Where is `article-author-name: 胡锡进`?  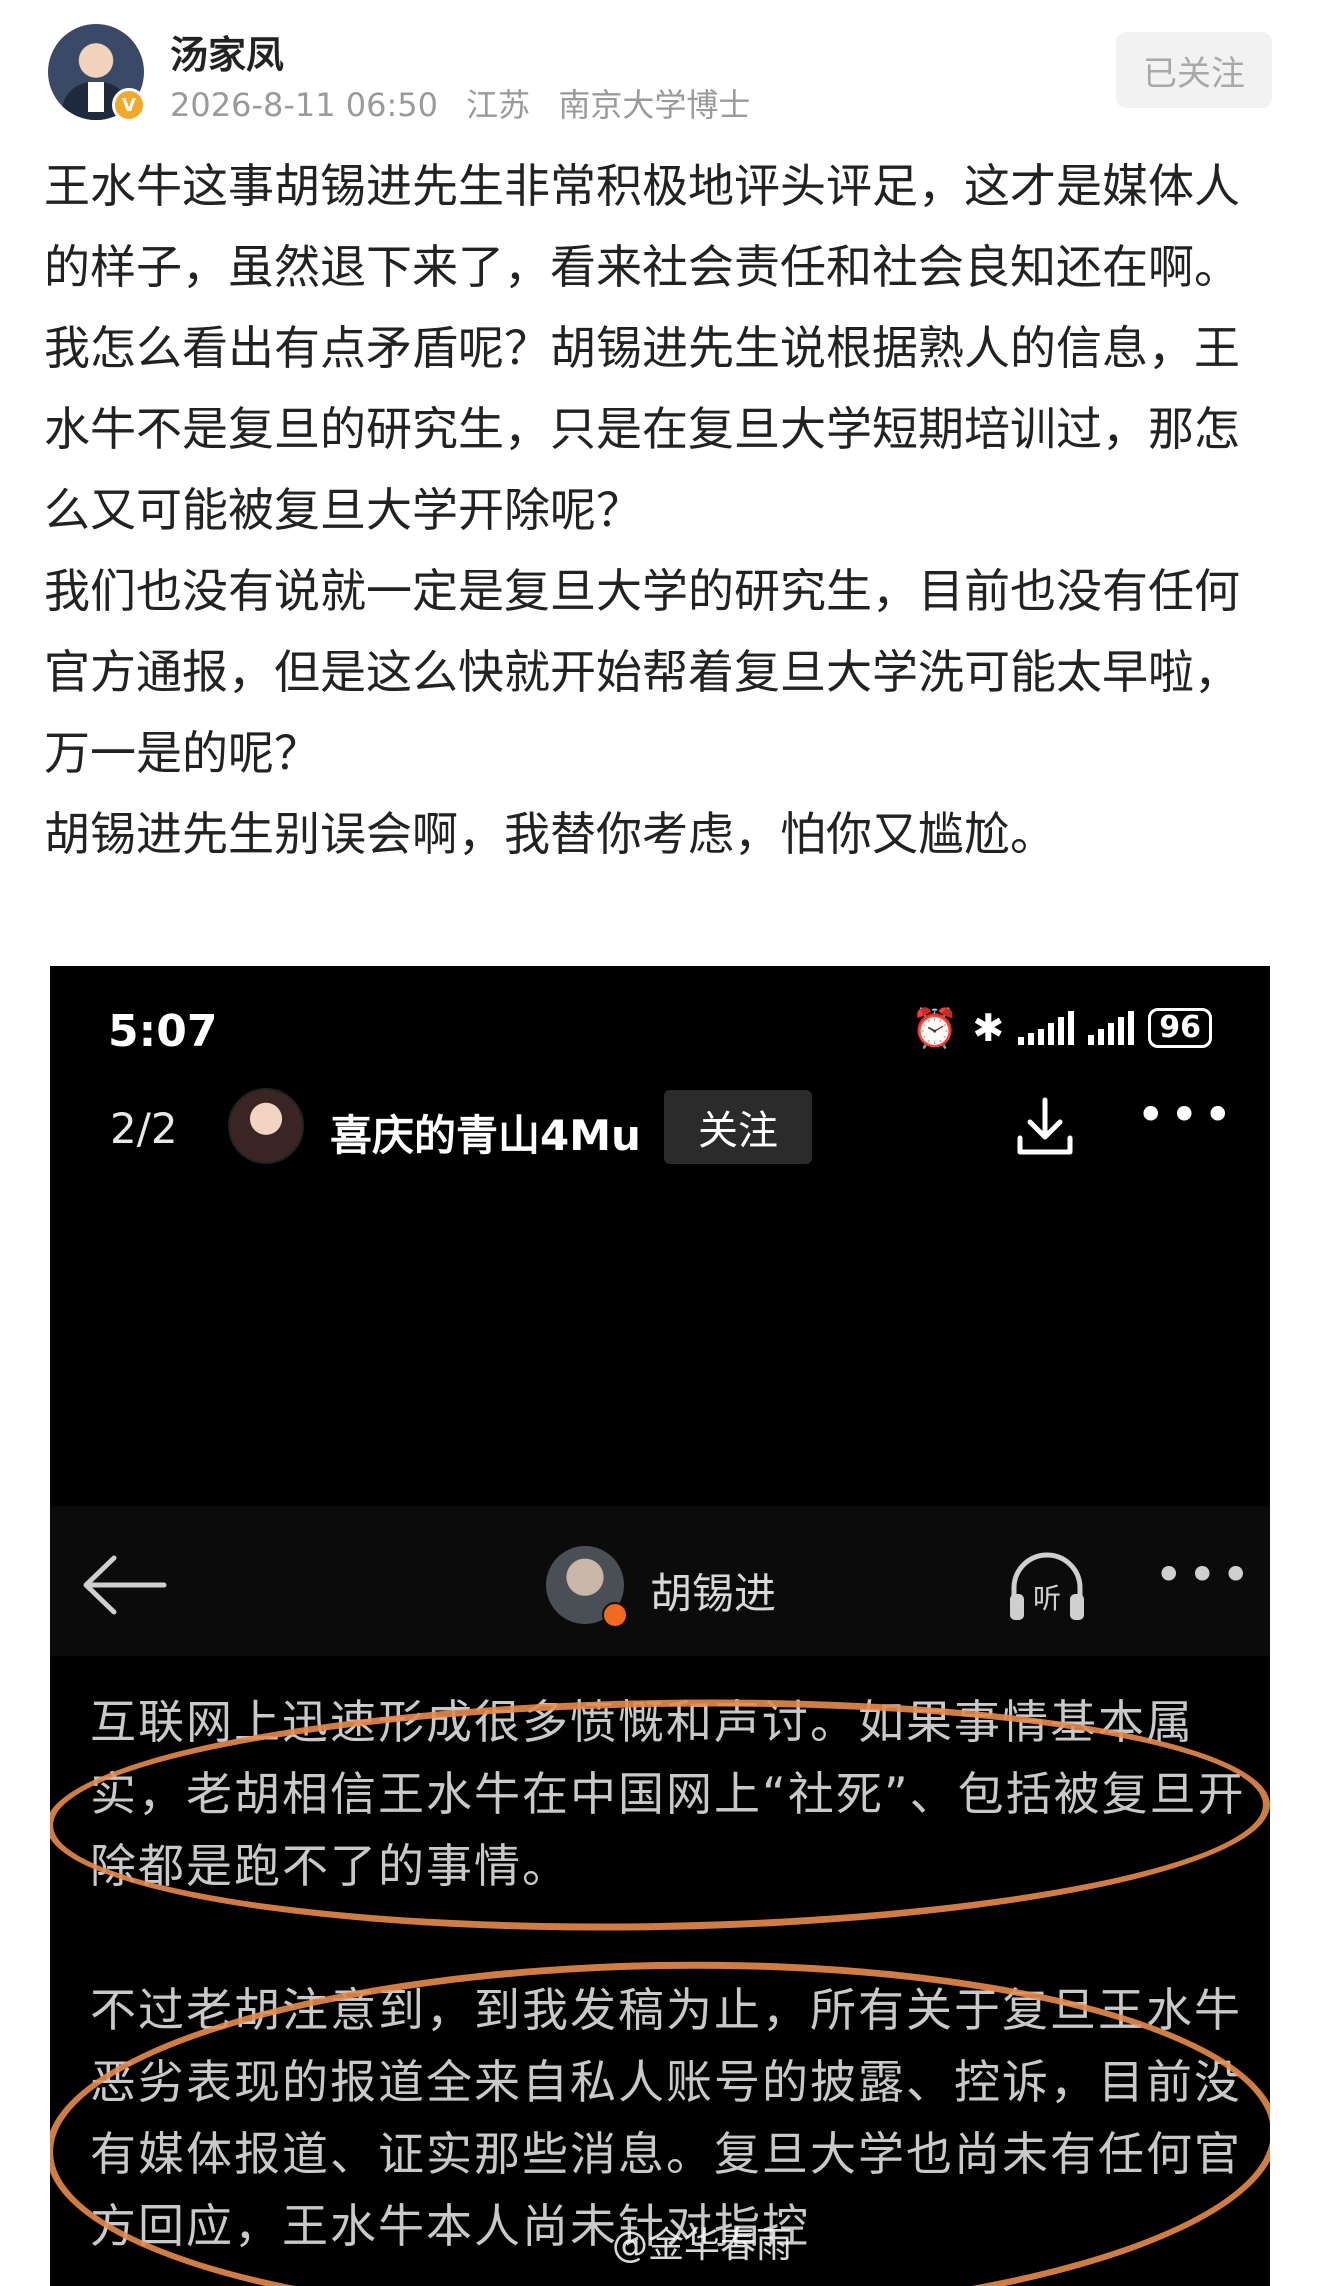
article-author-name: 胡锡进 is located at coordinates (713, 1590).